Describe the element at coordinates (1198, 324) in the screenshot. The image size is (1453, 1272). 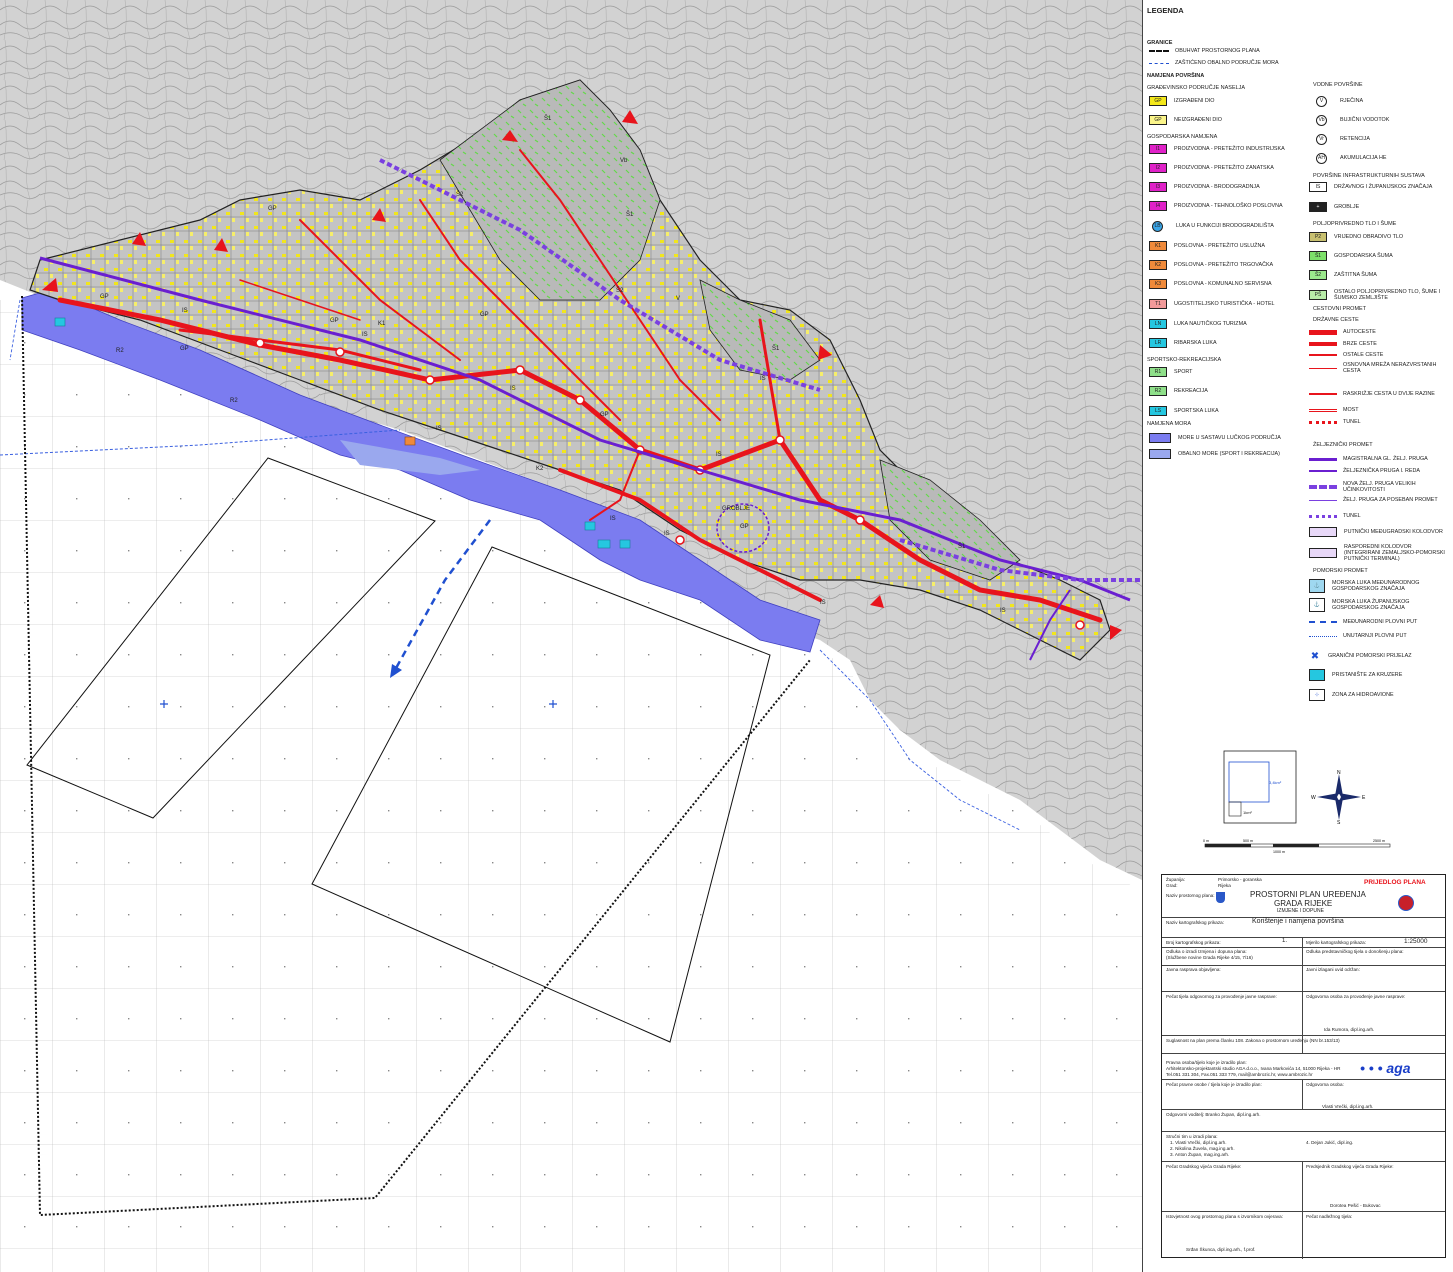
I see `legend-item: LN LUKA NAUTIČKOG TURIZMA` at that location.